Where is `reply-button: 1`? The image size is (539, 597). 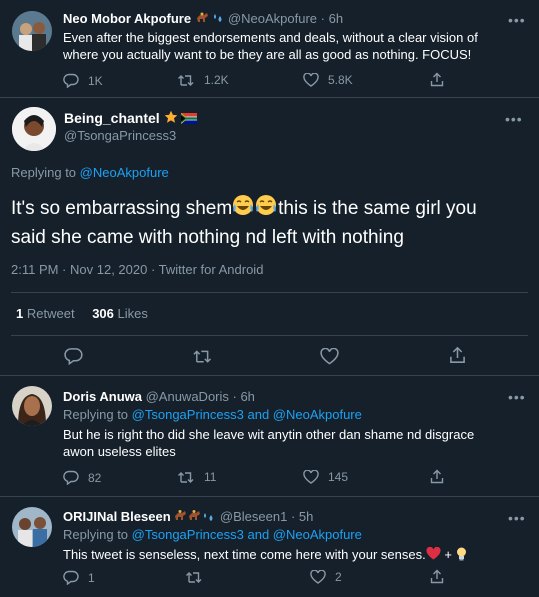
reply-button: 1 is located at coordinates (79, 577).